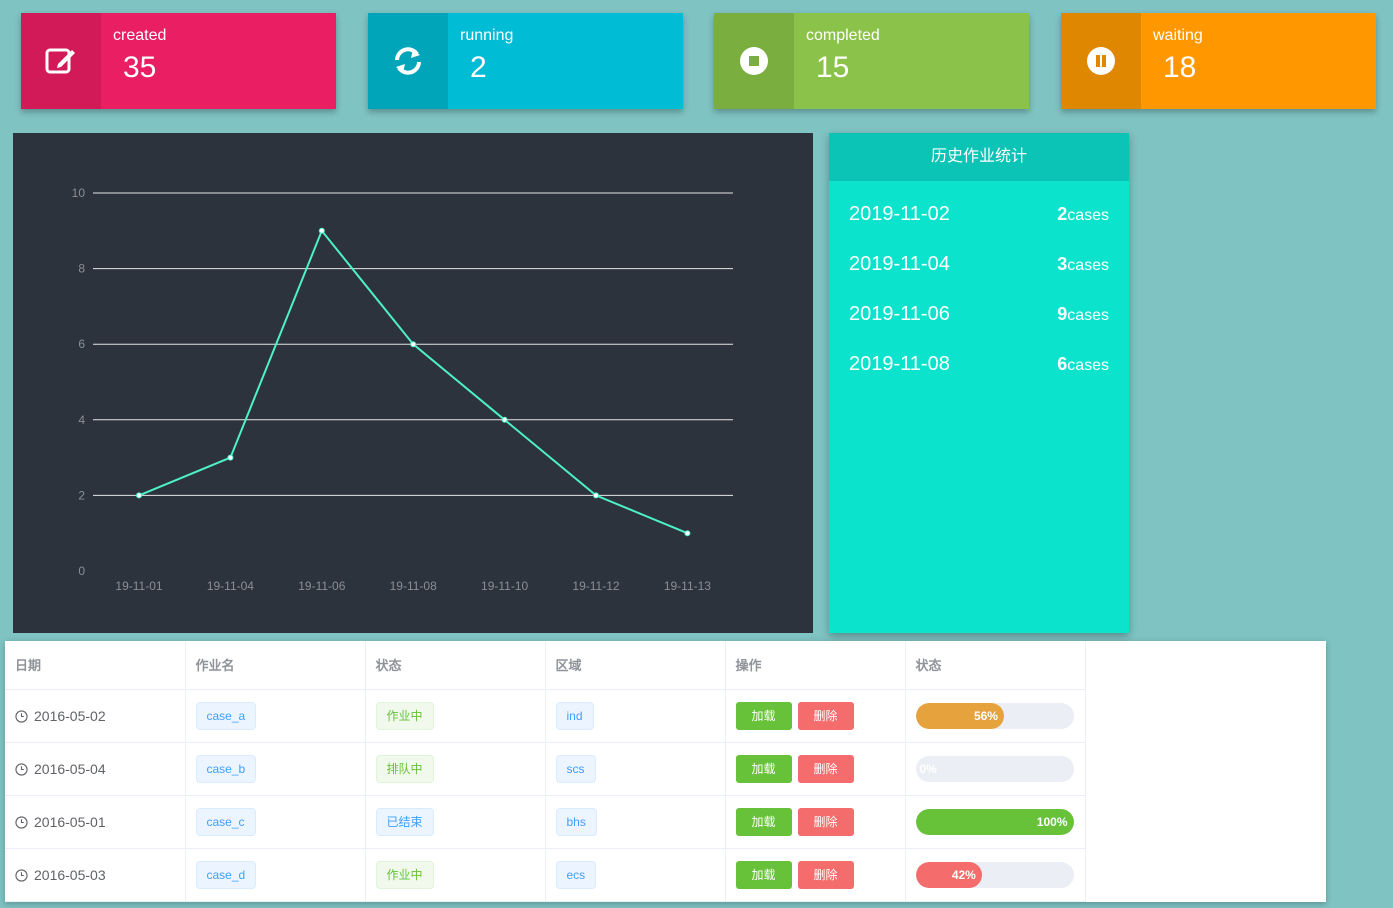  Describe the element at coordinates (81, 344) in the screenshot. I see `y-tick-label: 6` at that location.